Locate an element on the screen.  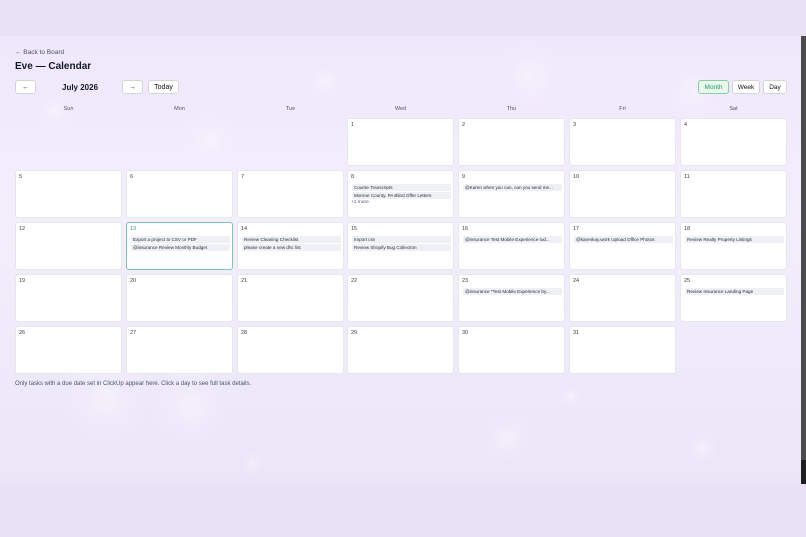
day-number: 5 is located at coordinates (21, 177).